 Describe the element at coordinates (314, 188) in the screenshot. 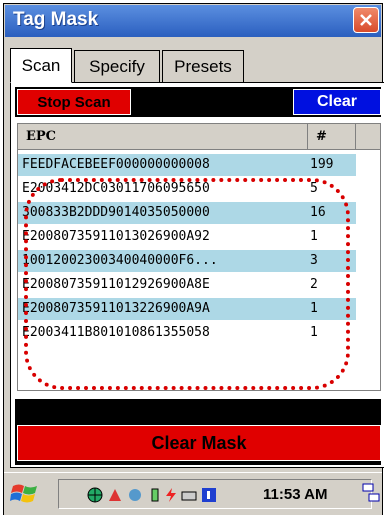

I see `count-cell: 5` at that location.